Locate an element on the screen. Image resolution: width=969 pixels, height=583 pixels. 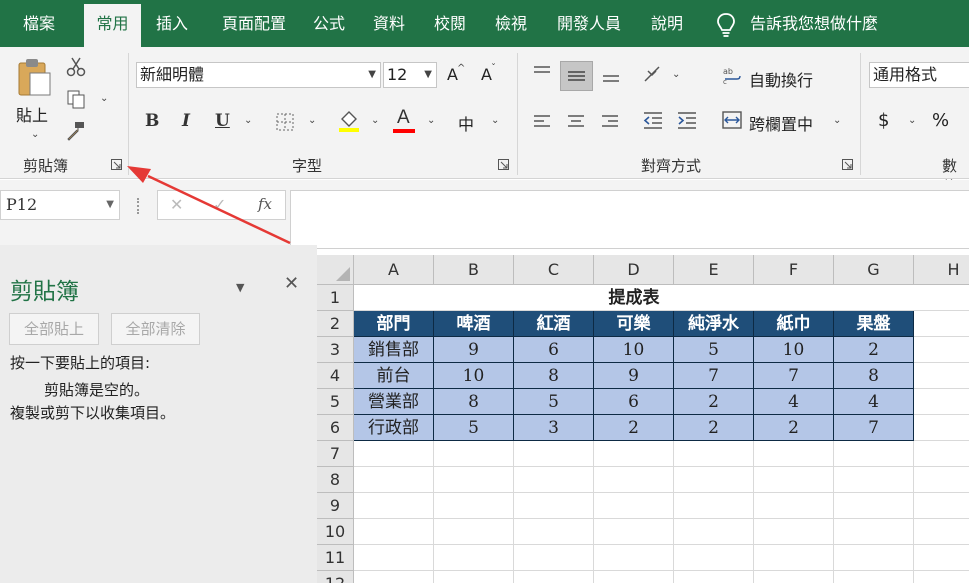
chevron-down-icon: ▼ is located at coordinates (110, 205).